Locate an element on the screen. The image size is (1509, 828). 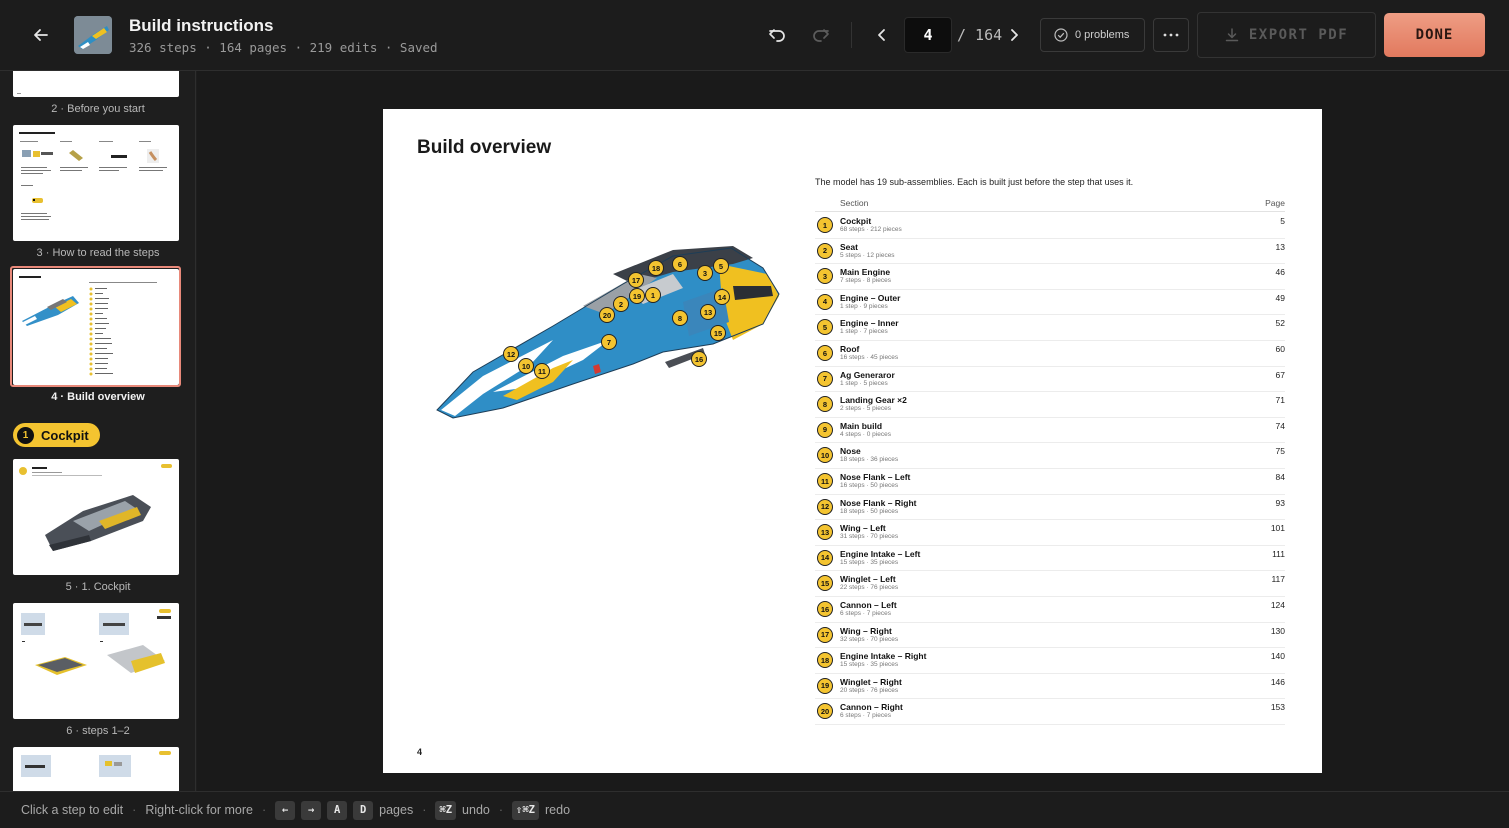
section-number-badge: 12 is located at coordinates (825, 506).